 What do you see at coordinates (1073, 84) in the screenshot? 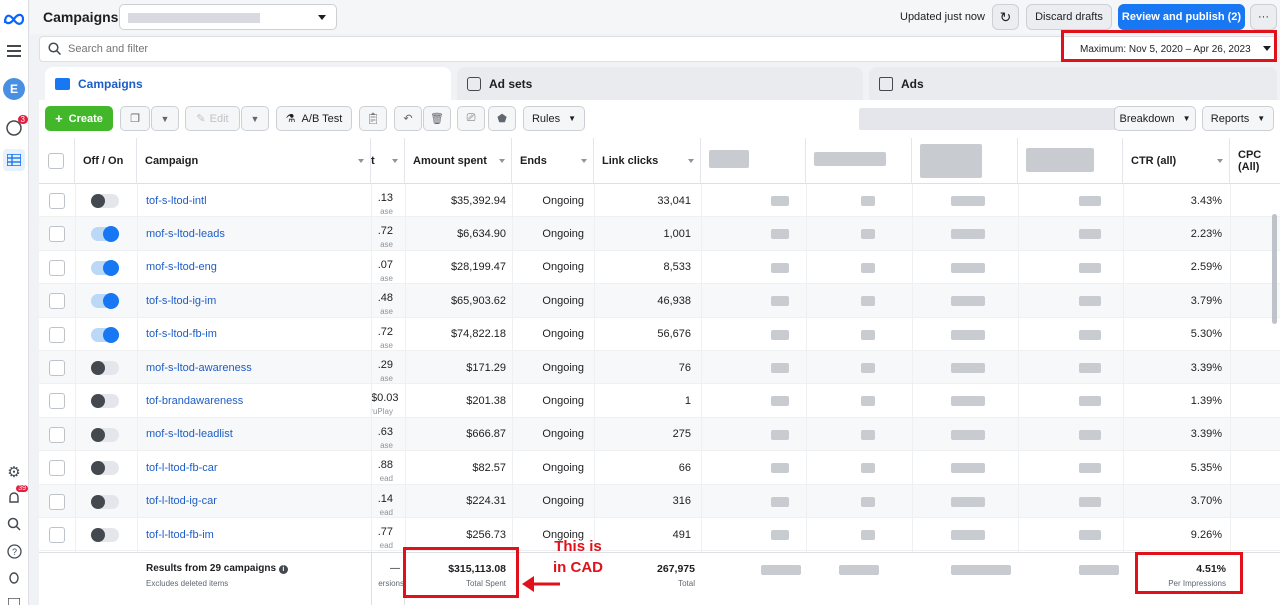
I see `tab-ads: Ads` at bounding box center [1073, 84].